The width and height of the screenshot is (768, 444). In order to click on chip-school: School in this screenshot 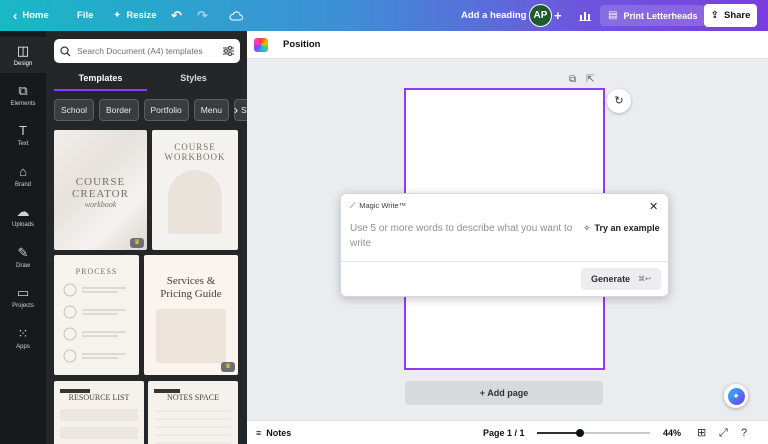, I will do `click(74, 110)`.